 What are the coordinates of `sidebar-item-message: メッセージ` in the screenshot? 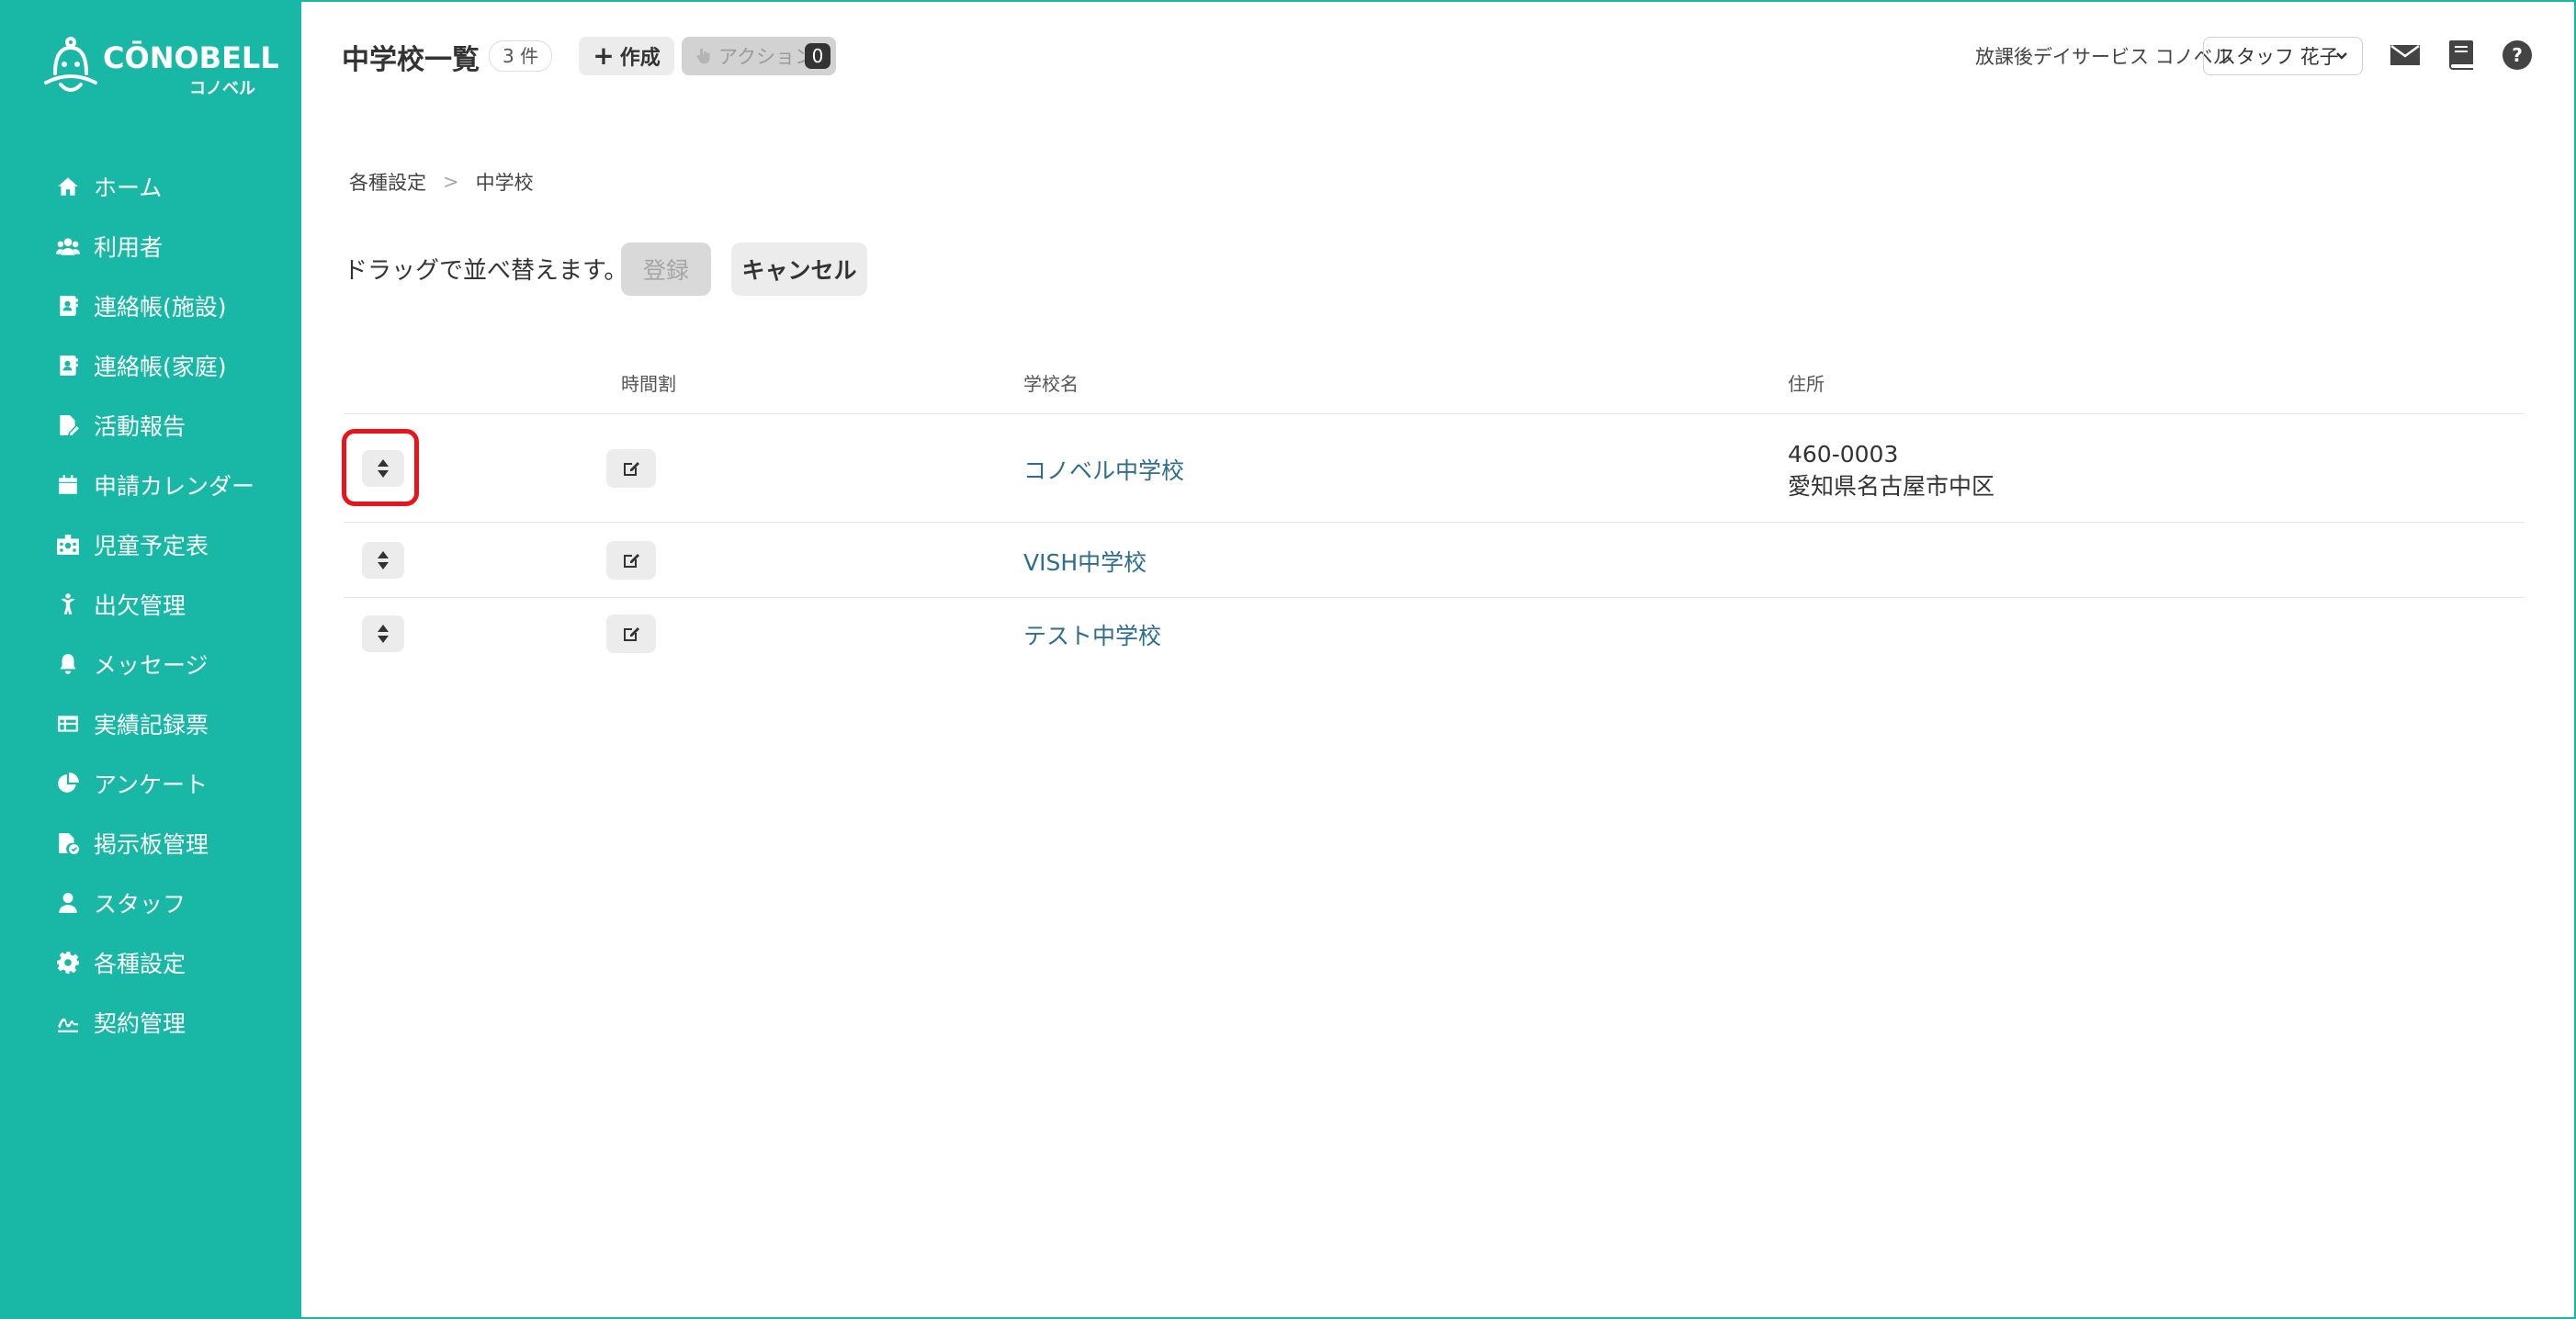 It's located at (154, 663).